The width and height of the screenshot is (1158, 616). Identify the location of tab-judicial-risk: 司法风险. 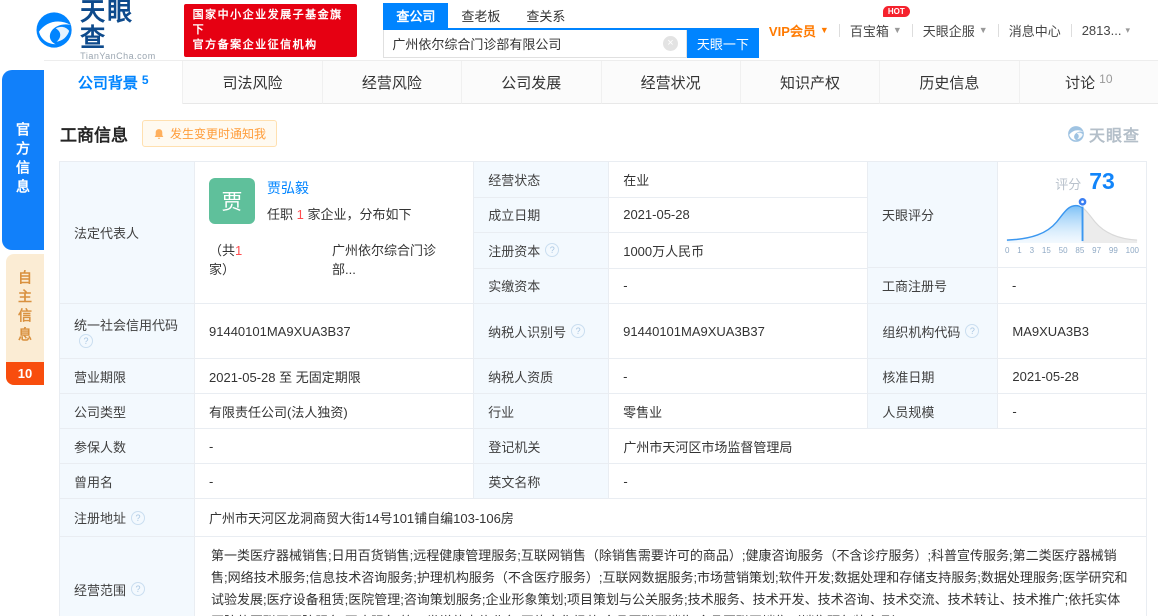
(253, 82).